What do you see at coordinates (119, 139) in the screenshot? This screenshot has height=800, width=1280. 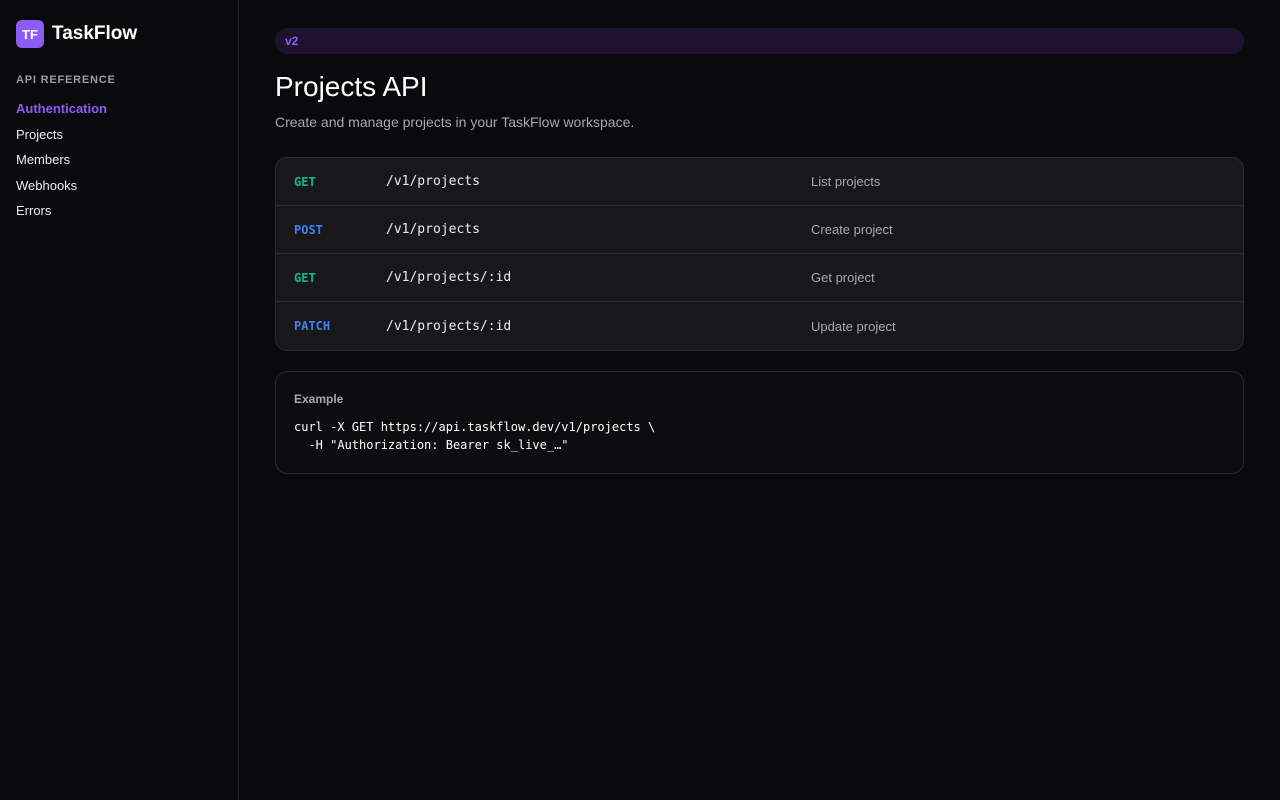 I see `sidebar-item-projects: Projects` at bounding box center [119, 139].